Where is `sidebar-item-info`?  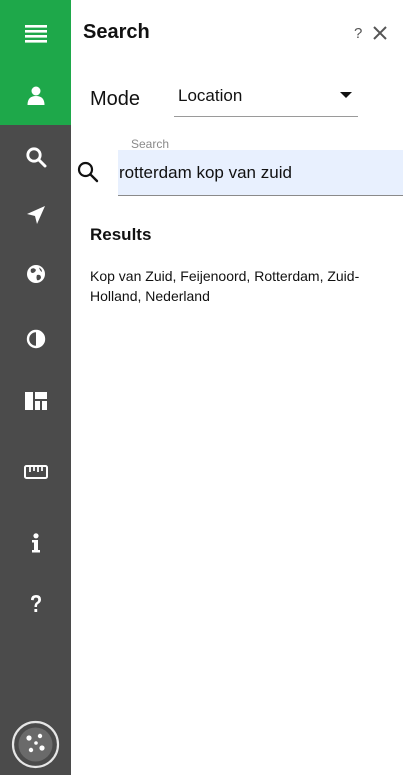 sidebar-item-info is located at coordinates (35, 543).